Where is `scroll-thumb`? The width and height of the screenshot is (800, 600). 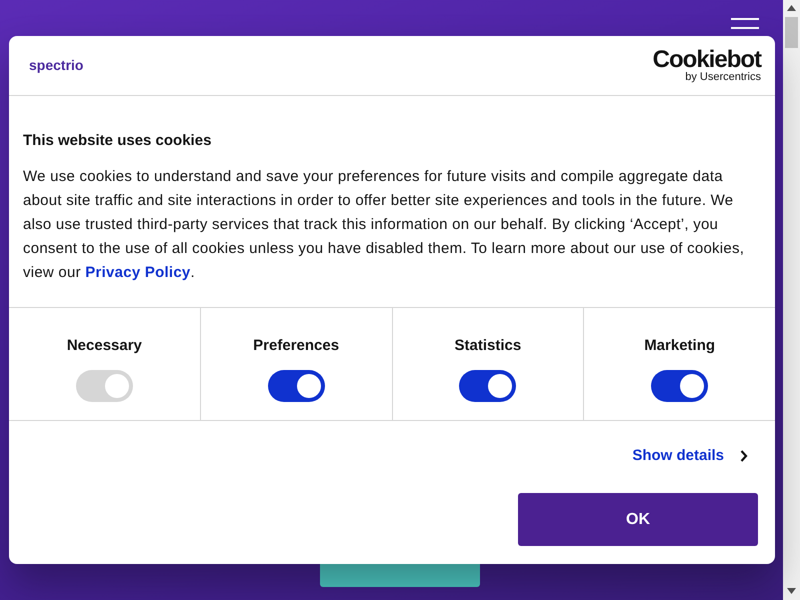
scroll-thumb is located at coordinates (791, 32).